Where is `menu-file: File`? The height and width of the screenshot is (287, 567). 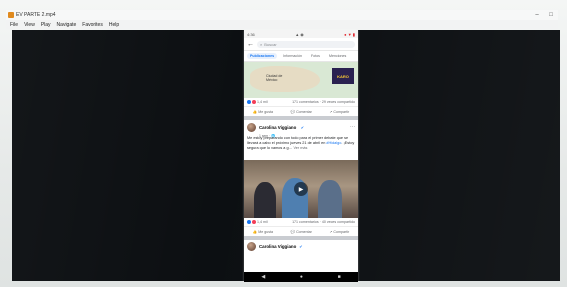
menu-file: File is located at coordinates (14, 25).